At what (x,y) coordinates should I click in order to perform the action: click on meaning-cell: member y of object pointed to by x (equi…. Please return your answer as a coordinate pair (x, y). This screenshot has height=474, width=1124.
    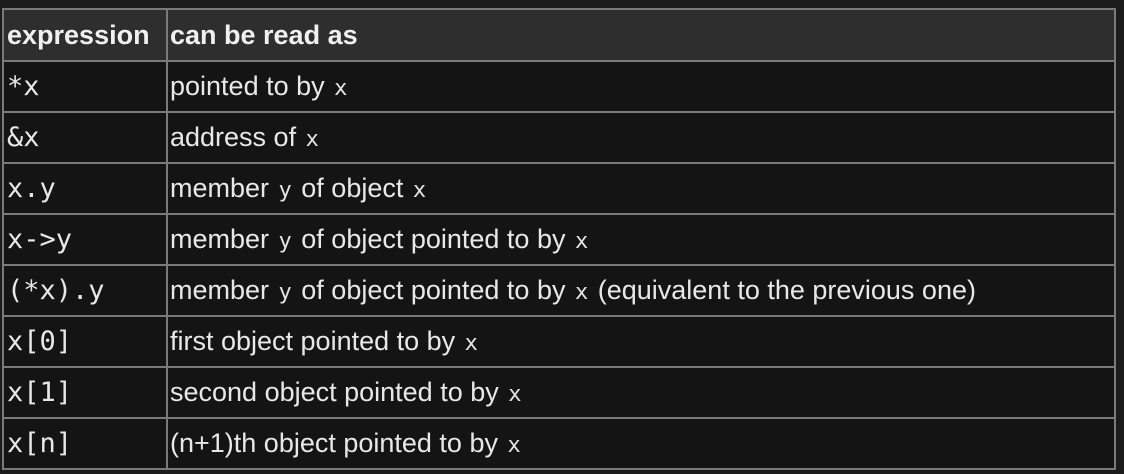
    Looking at the image, I should click on (642, 290).